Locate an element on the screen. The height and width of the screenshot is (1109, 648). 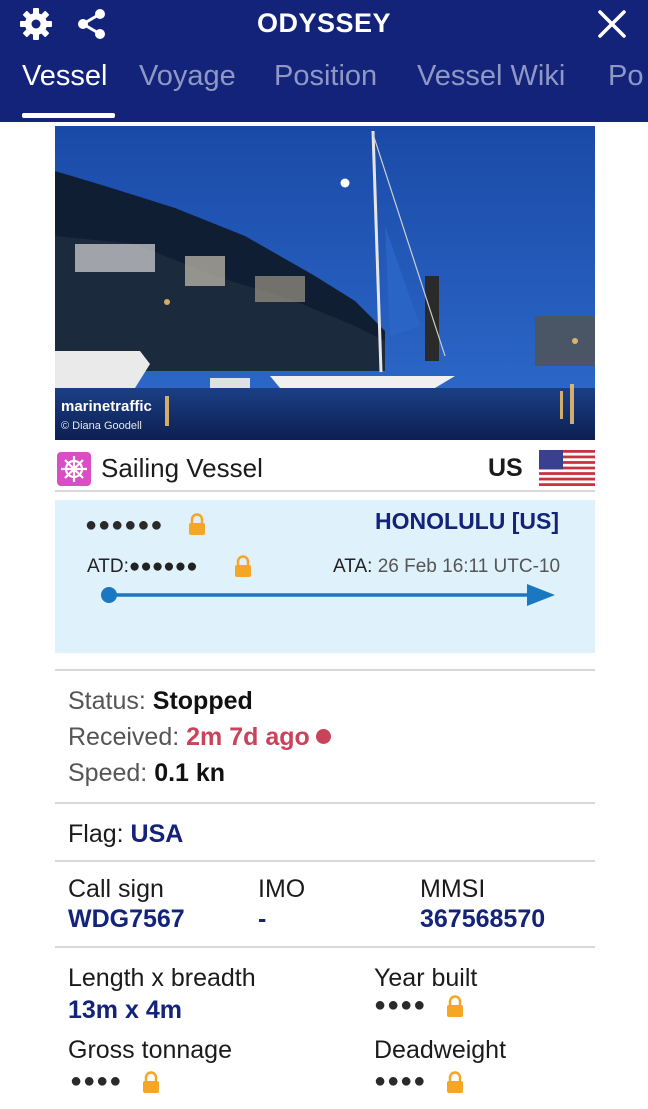
tab-vessel: Vessel is located at coordinates (64, 76).